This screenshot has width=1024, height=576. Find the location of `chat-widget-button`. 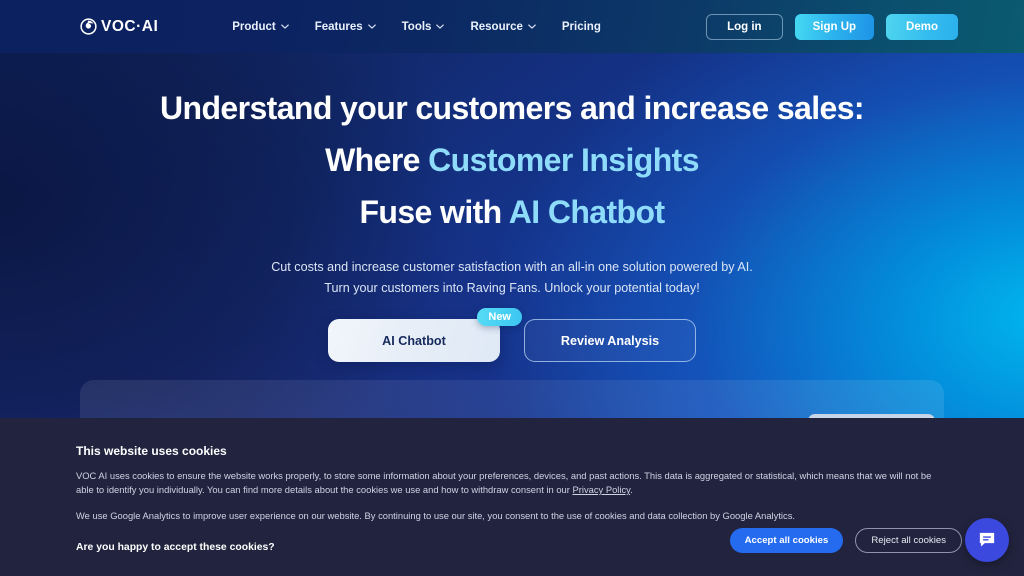

chat-widget-button is located at coordinates (987, 540).